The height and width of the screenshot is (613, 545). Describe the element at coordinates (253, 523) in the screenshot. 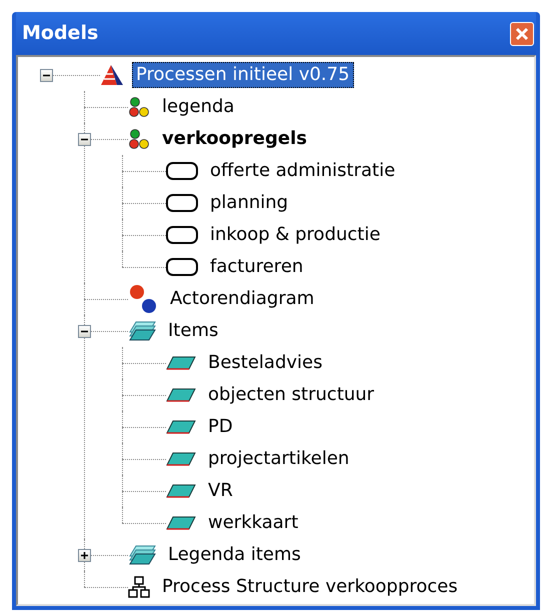

I see `tree-item: werkkaart` at that location.